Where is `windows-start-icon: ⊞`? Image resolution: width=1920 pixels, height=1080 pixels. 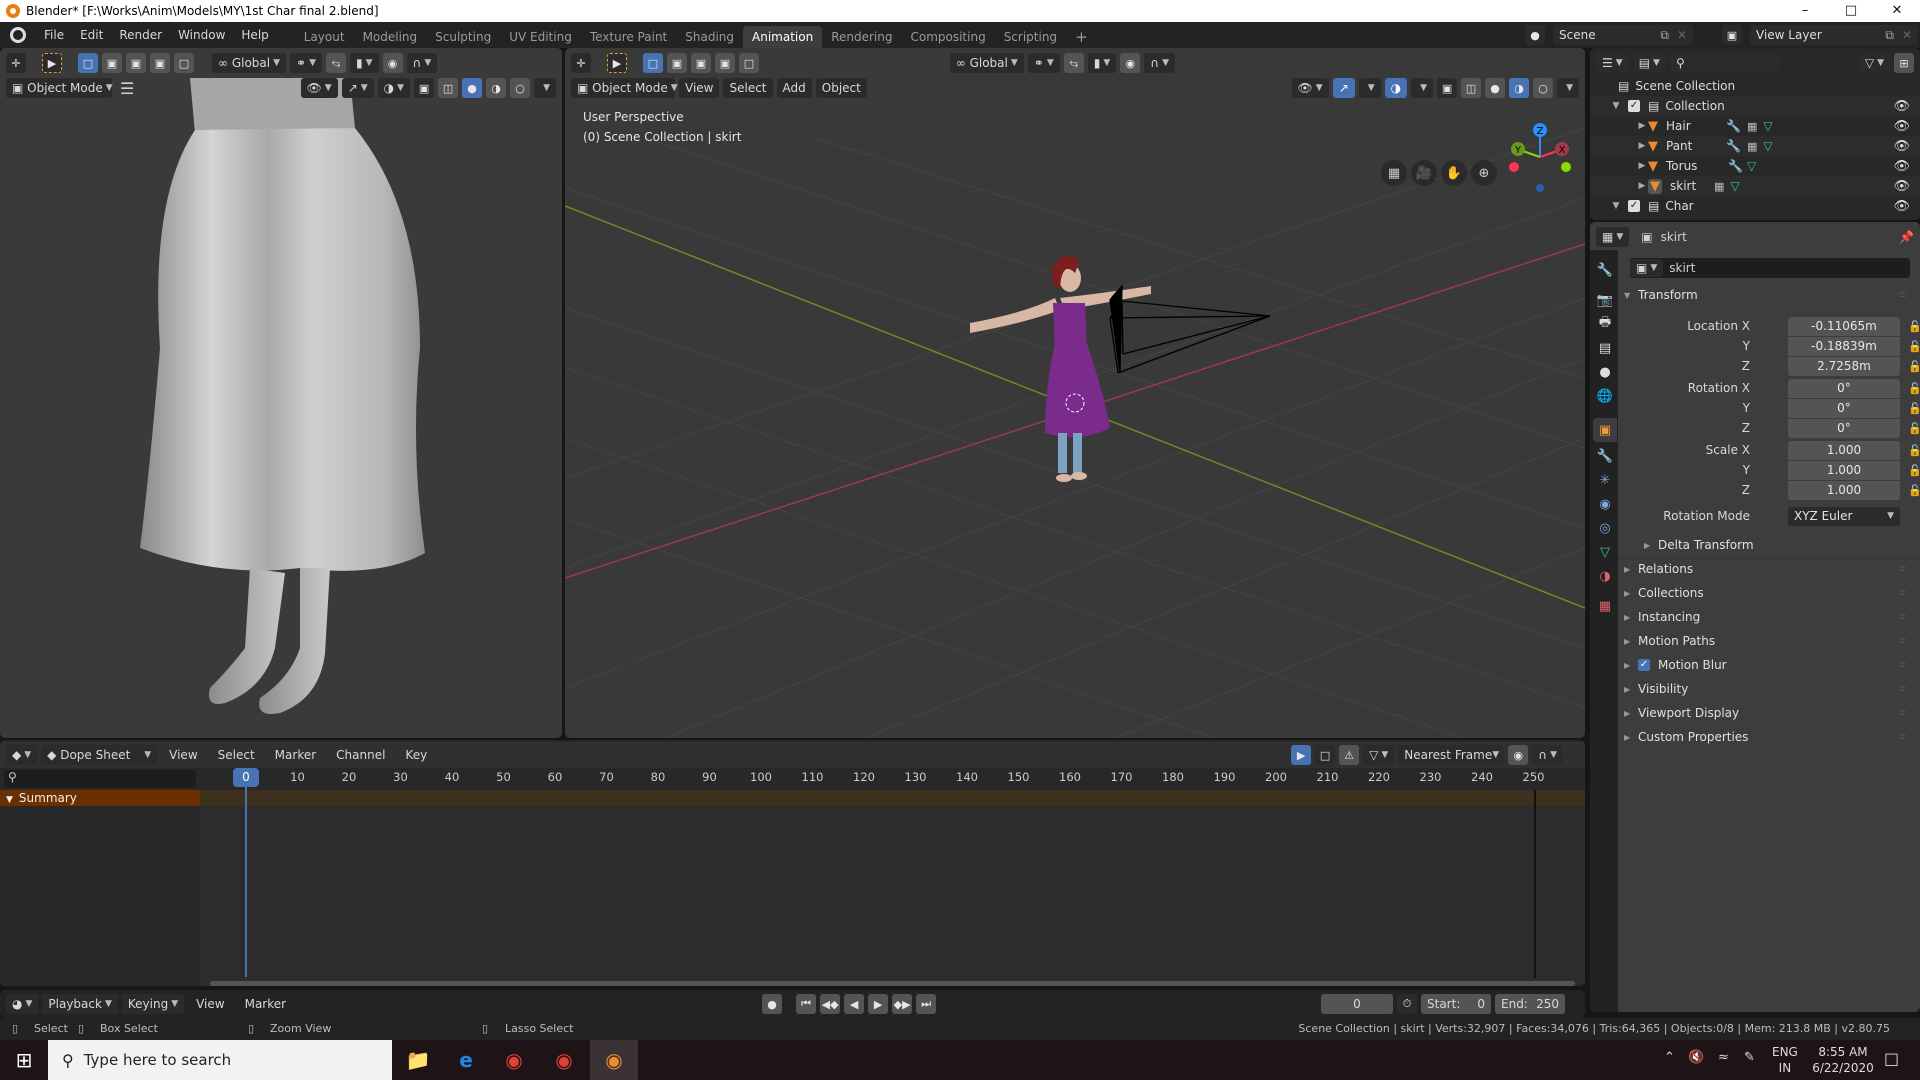
windows-start-icon: ⊞ is located at coordinates (24, 1060).